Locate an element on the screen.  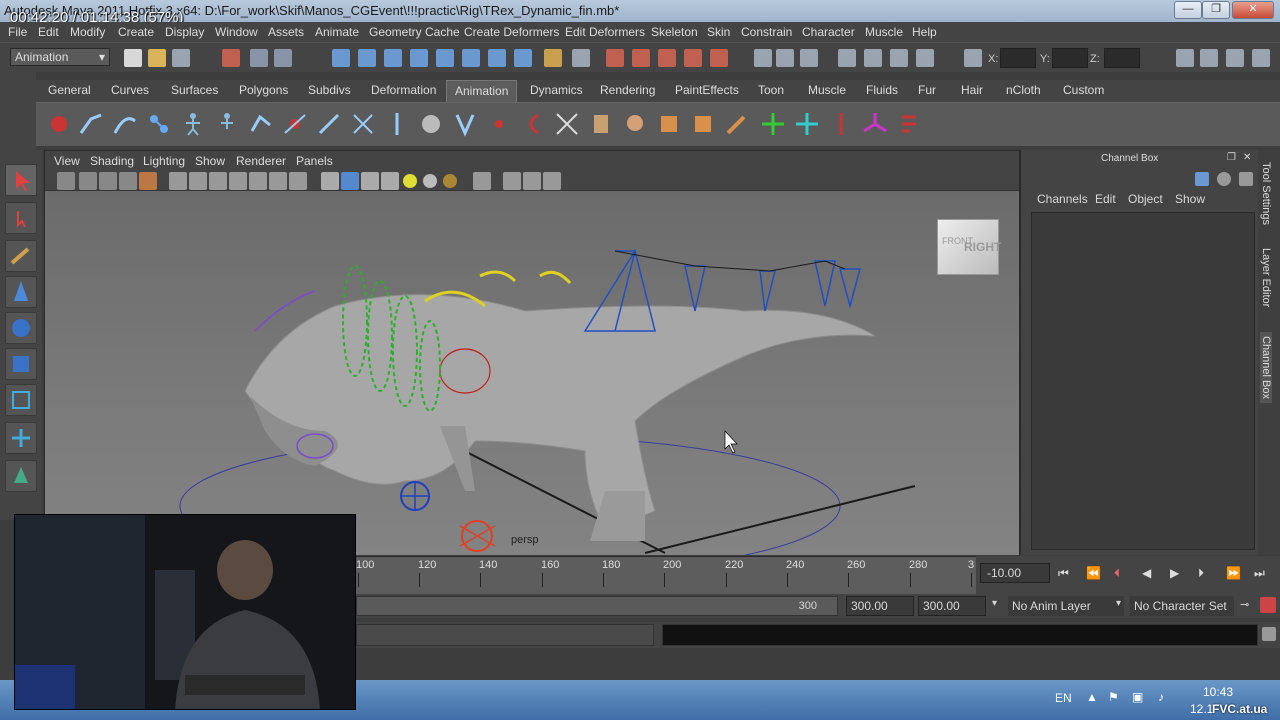
shadows-icon is located at coordinates (450, 181).